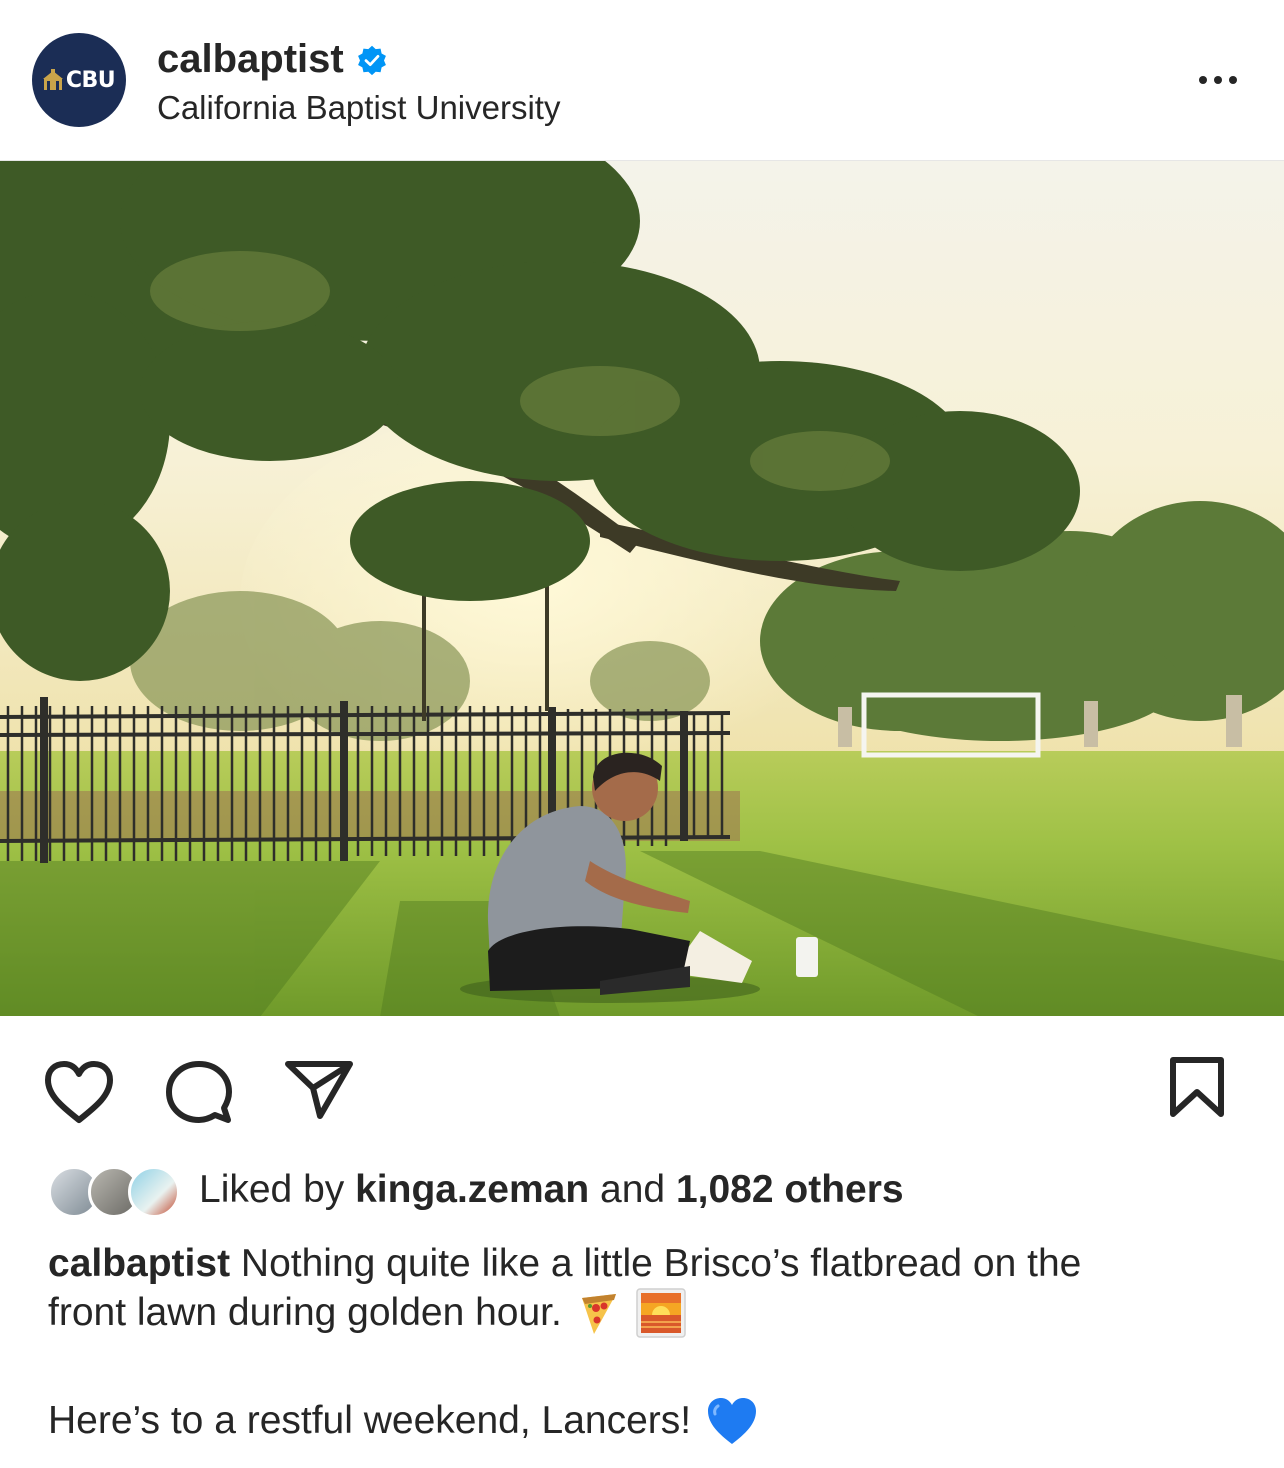 This screenshot has height=1468, width=1284. What do you see at coordinates (154, 1192) in the screenshot?
I see `liker-avatar` at bounding box center [154, 1192].